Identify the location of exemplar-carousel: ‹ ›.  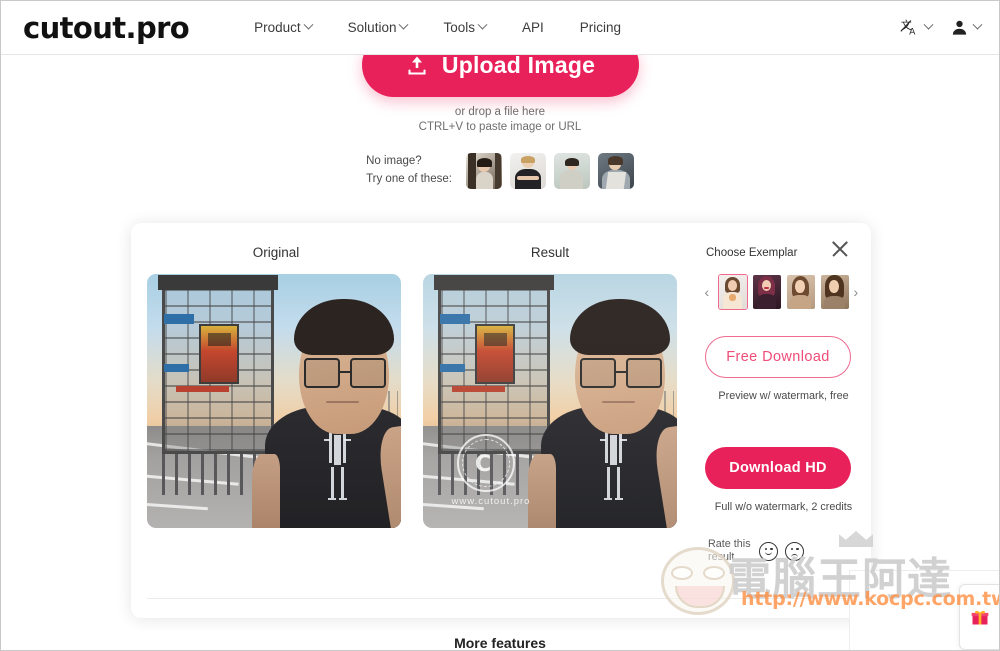
(783, 292).